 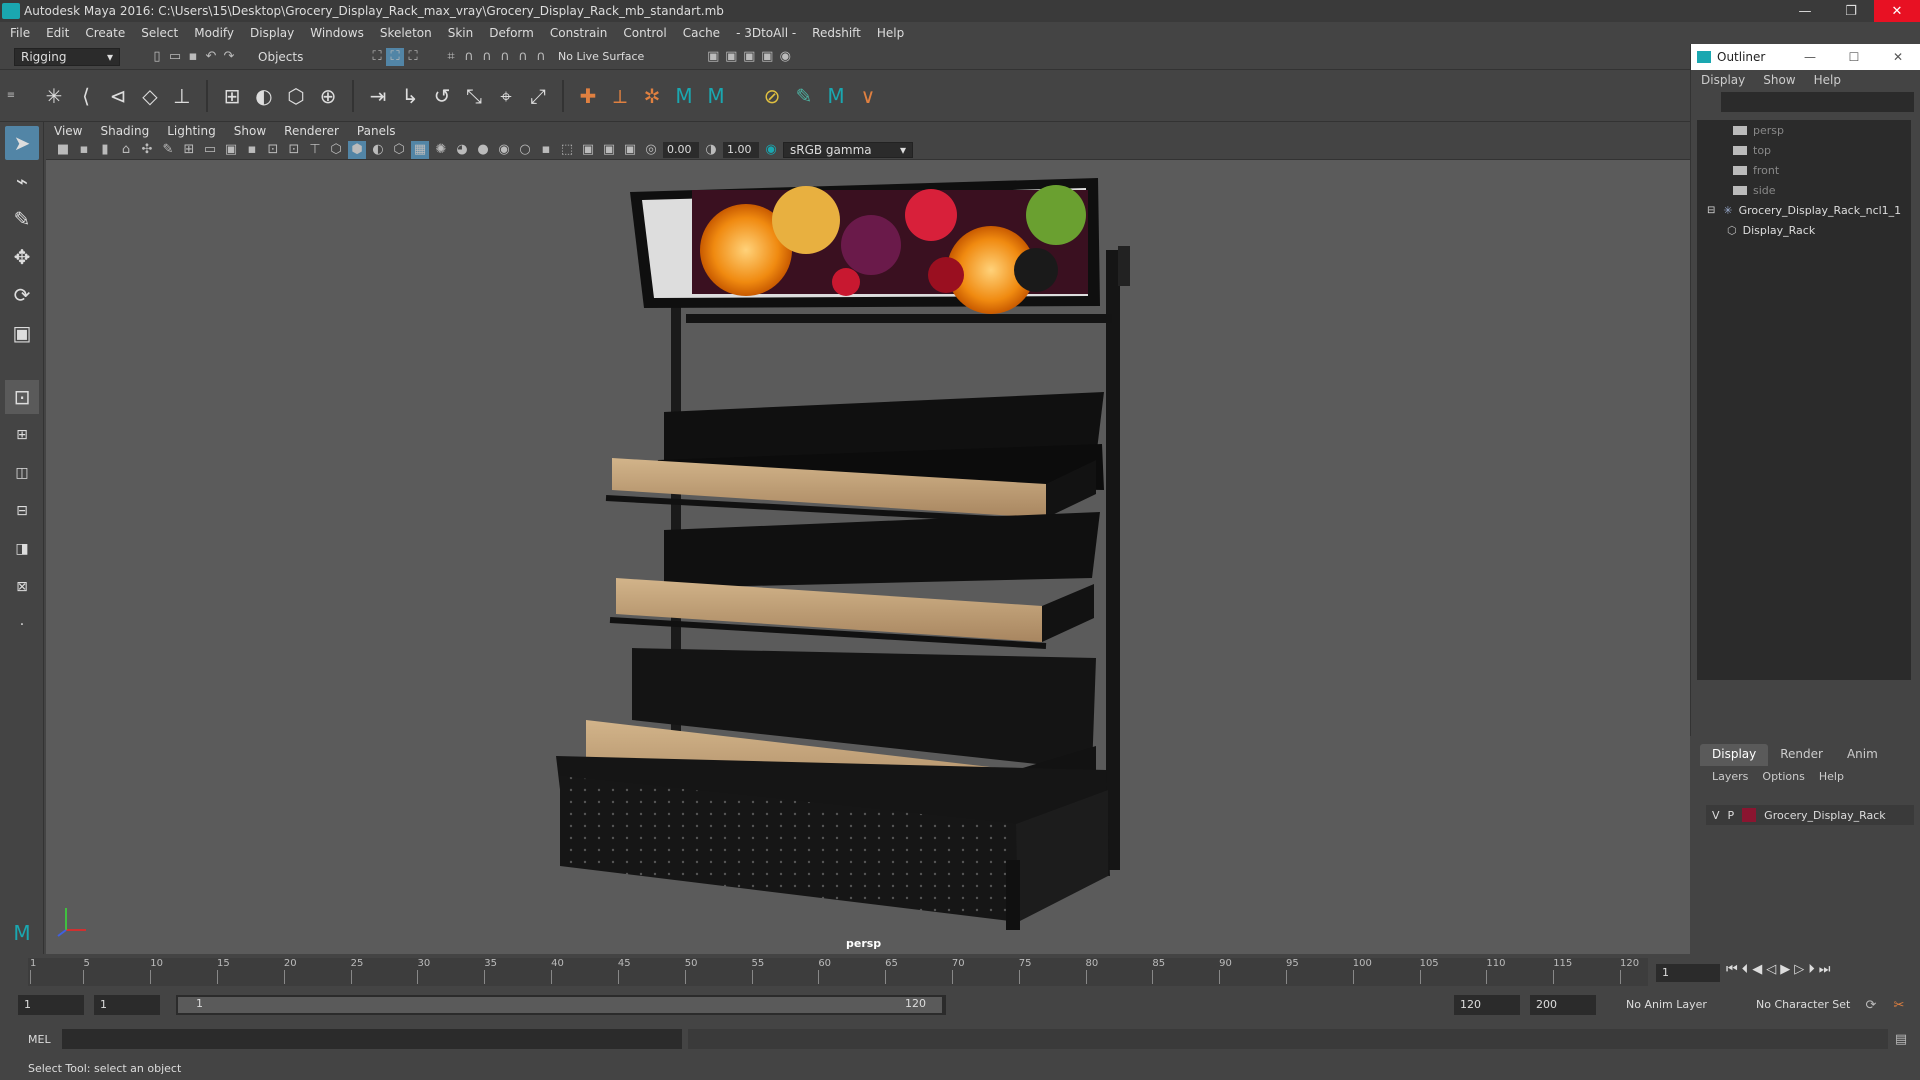 What do you see at coordinates (644, 33) in the screenshot?
I see `menu-control: Control` at bounding box center [644, 33].